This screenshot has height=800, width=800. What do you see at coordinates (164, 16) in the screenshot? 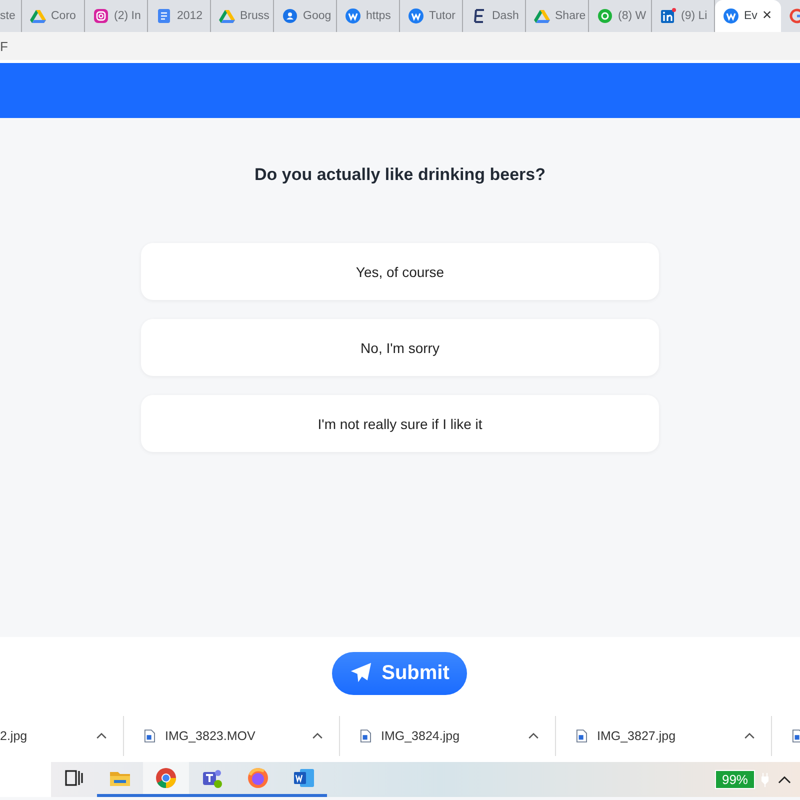
I see `document-icon` at bounding box center [164, 16].